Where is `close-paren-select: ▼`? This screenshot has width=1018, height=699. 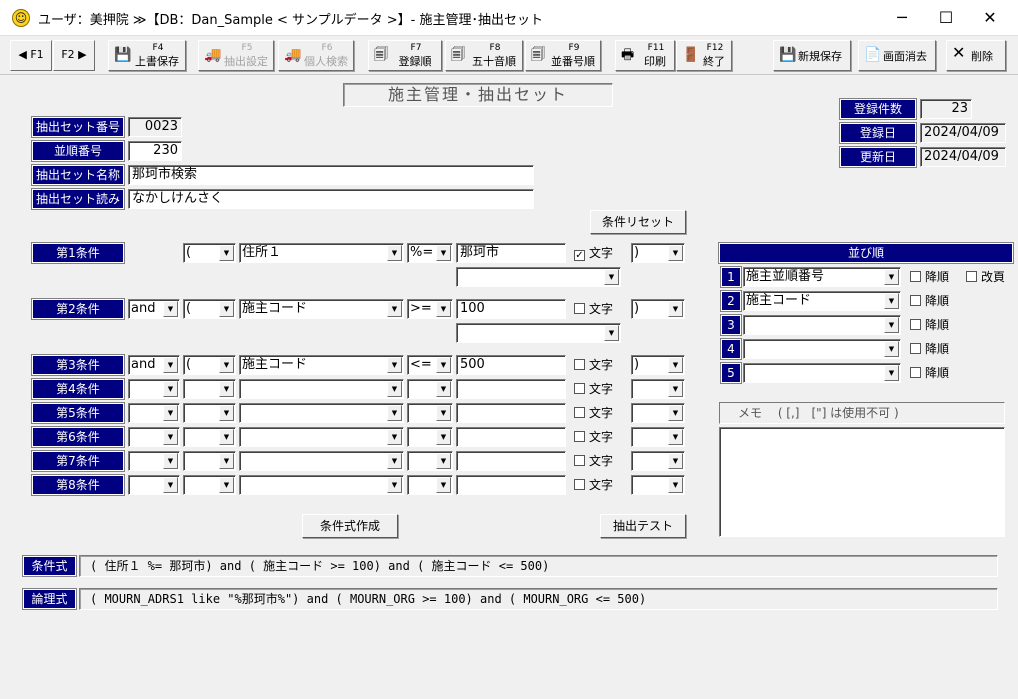
close-paren-select: ▼ is located at coordinates (658, 437).